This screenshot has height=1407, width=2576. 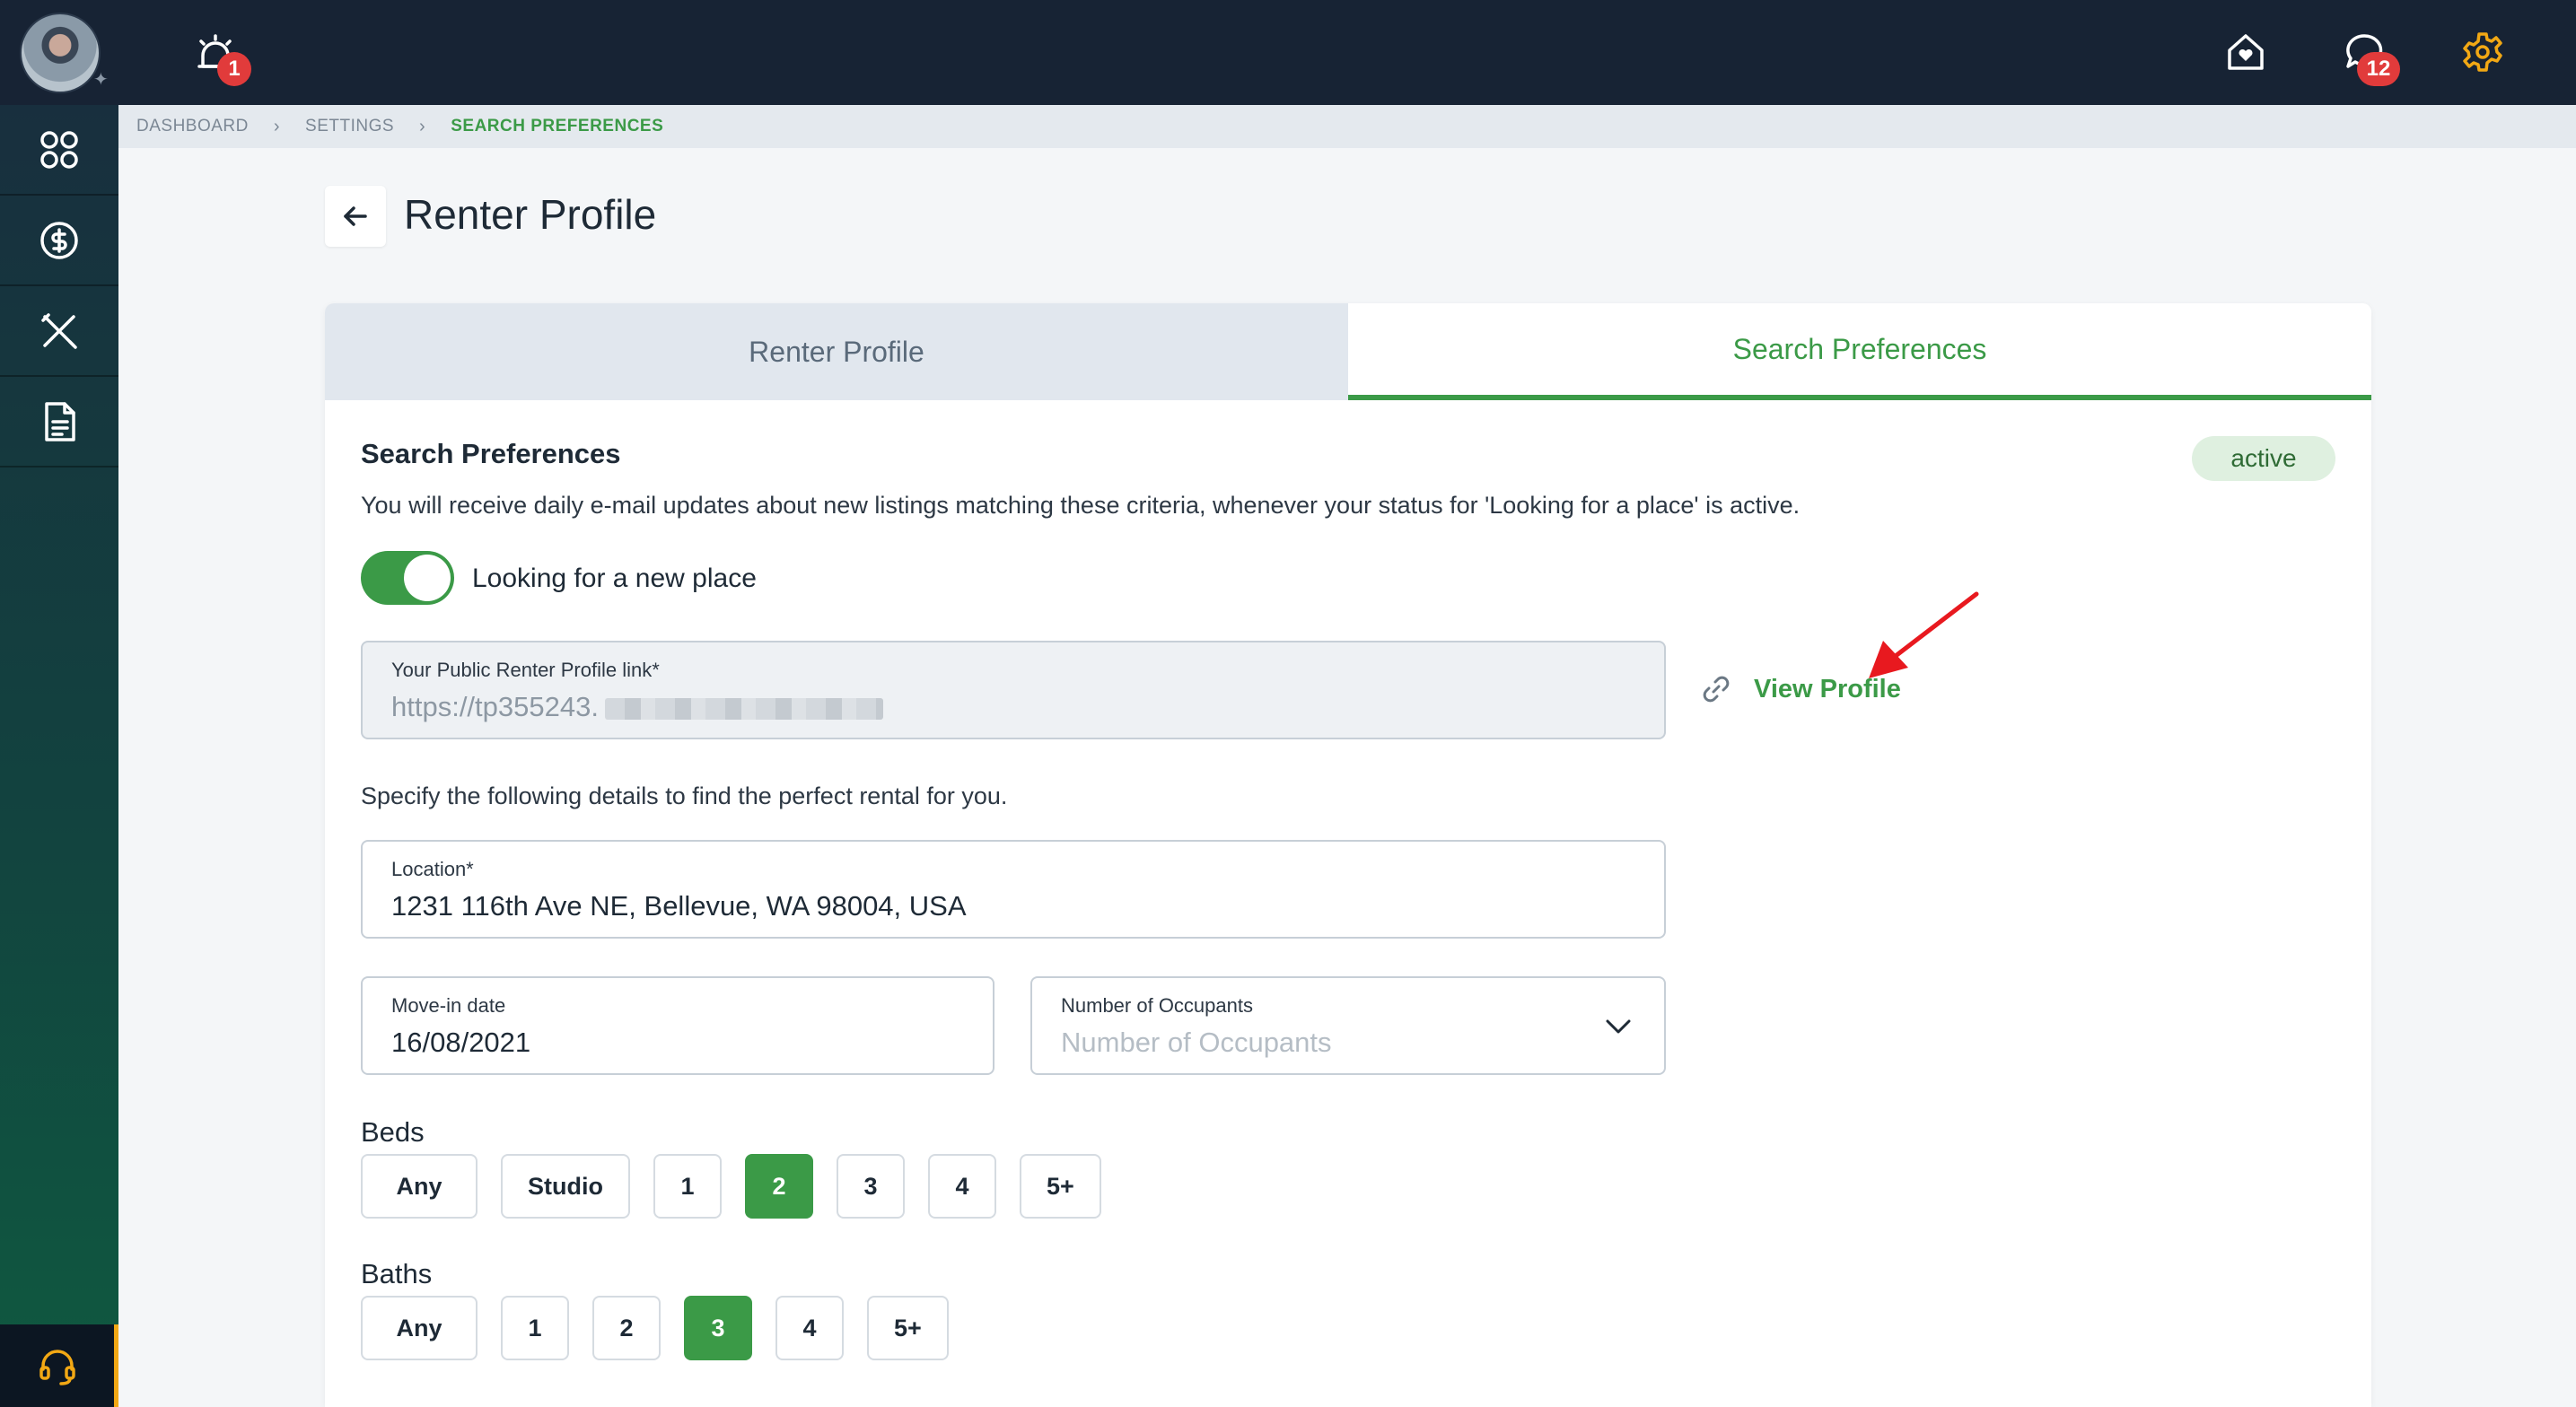 I want to click on sidebar, so click(x=59, y=756).